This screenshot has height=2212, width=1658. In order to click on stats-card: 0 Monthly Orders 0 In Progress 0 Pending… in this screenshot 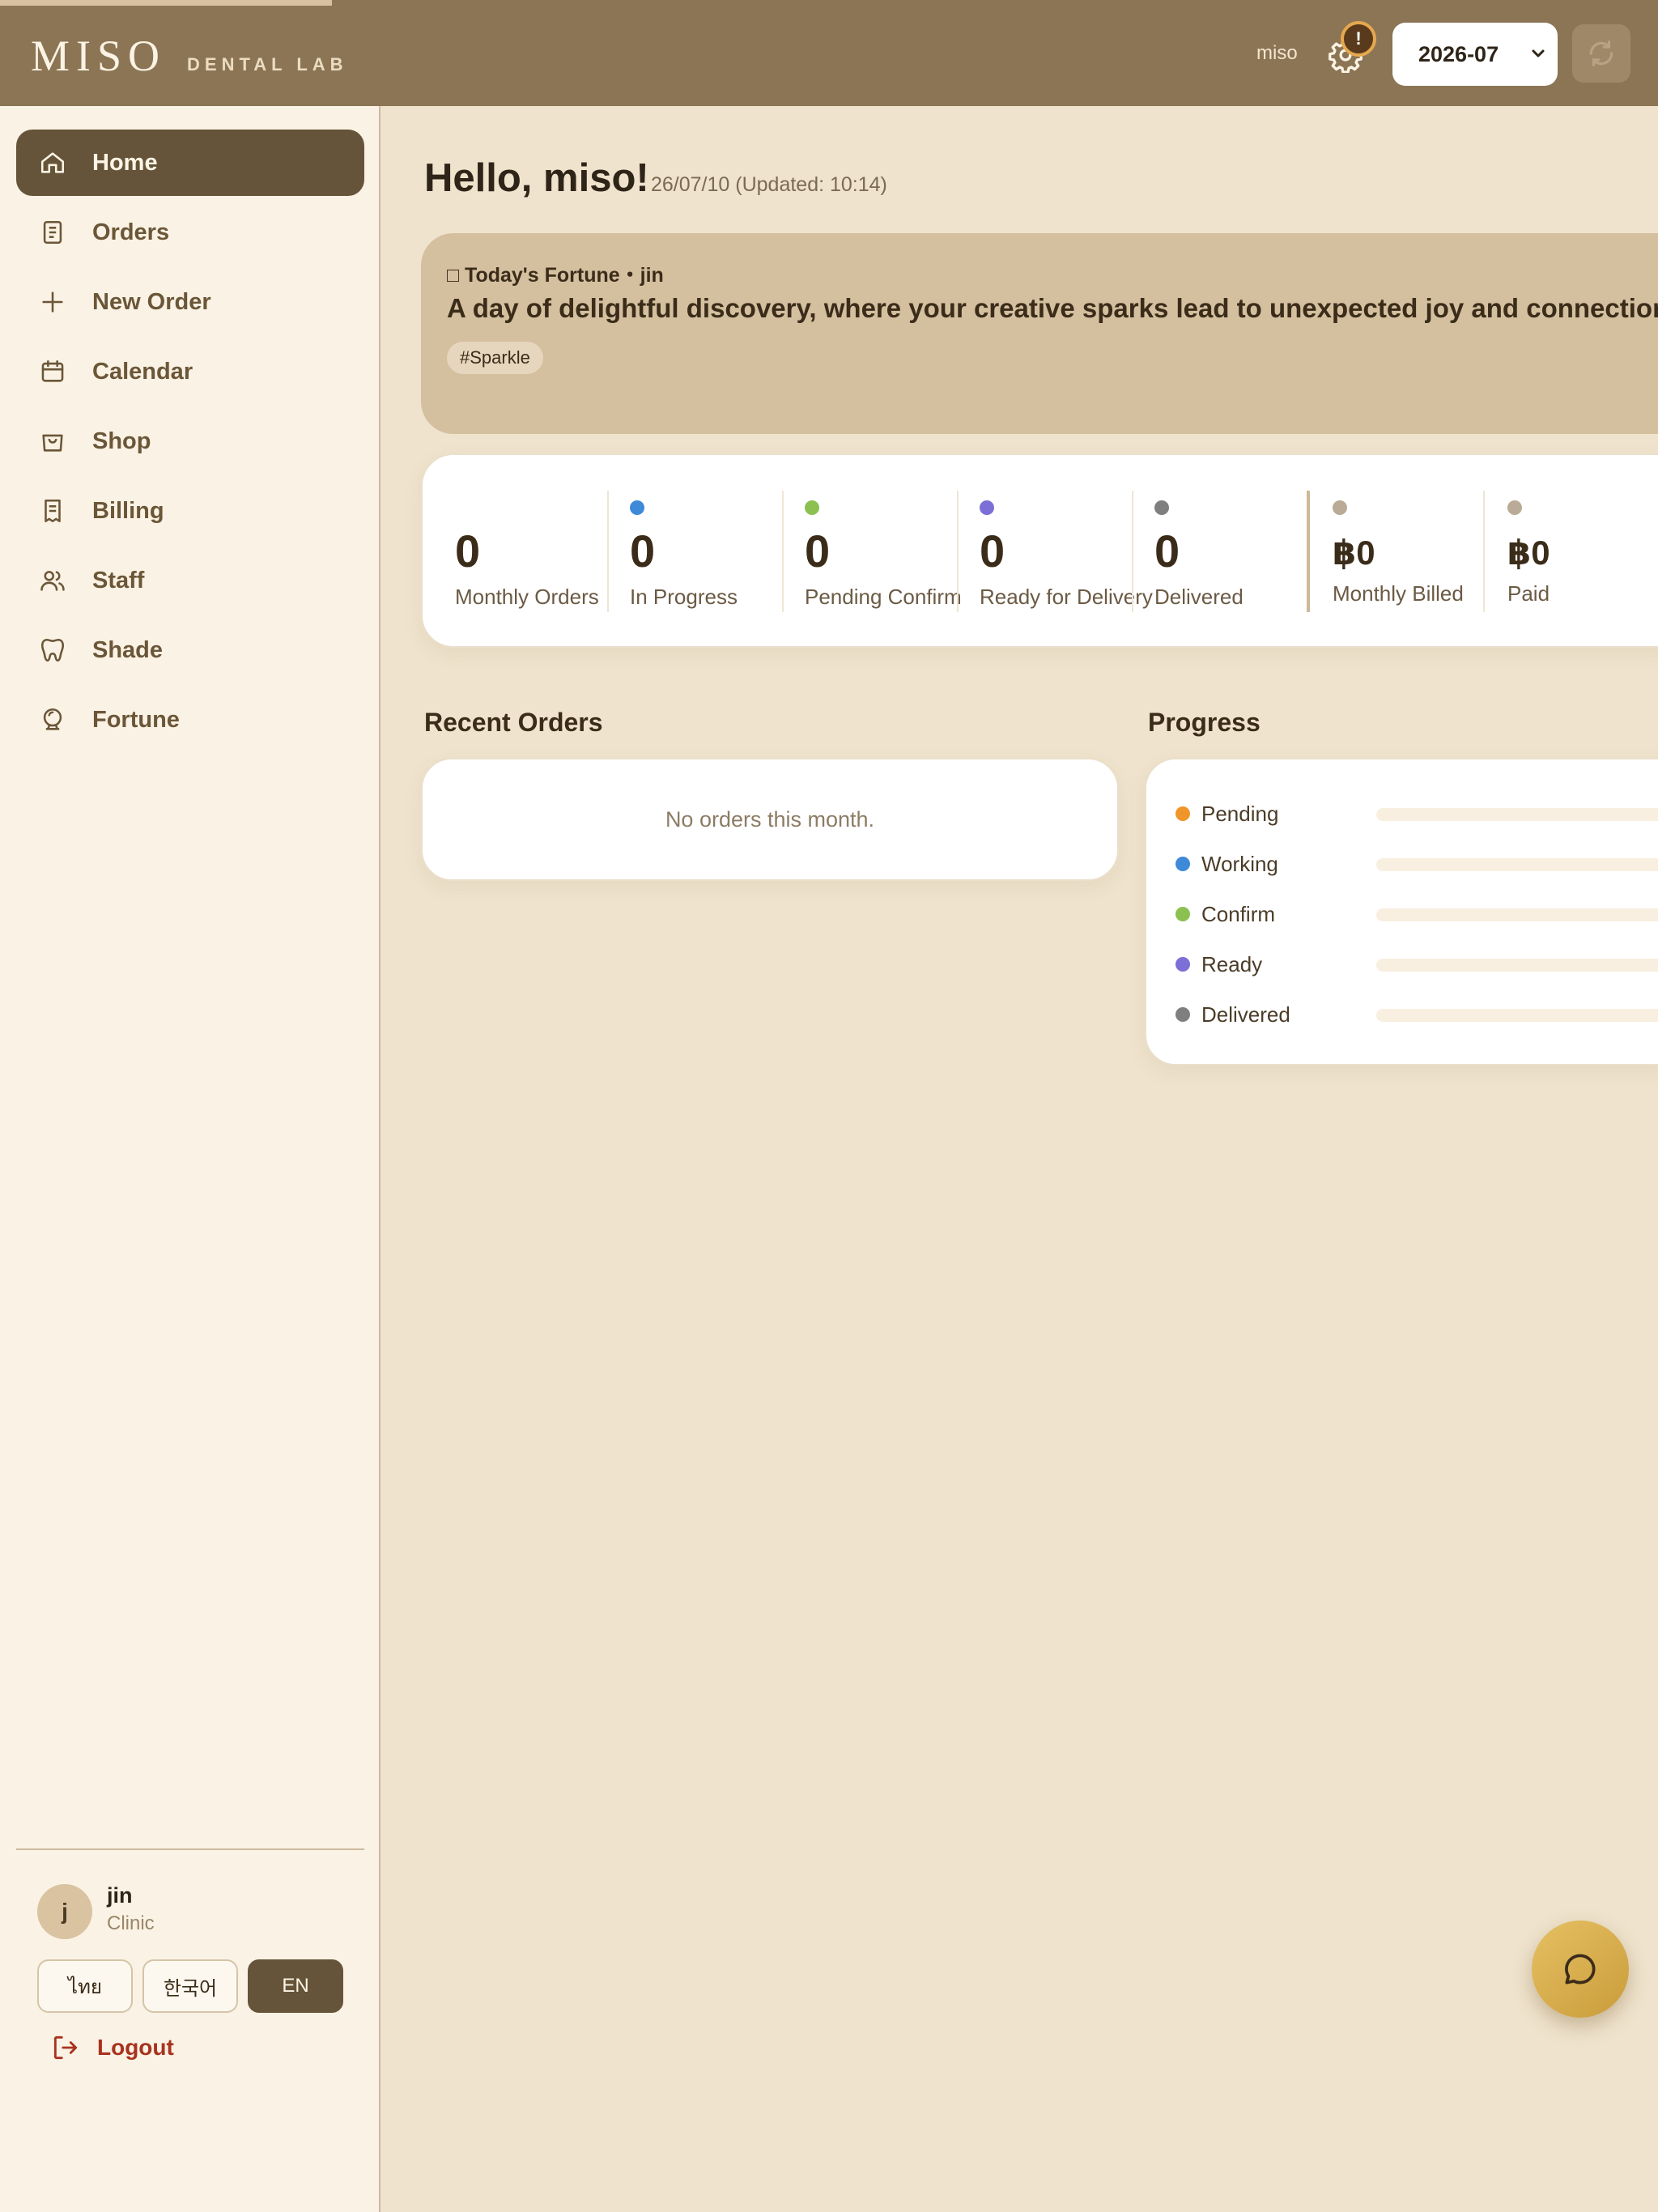, I will do `click(1039, 551)`.